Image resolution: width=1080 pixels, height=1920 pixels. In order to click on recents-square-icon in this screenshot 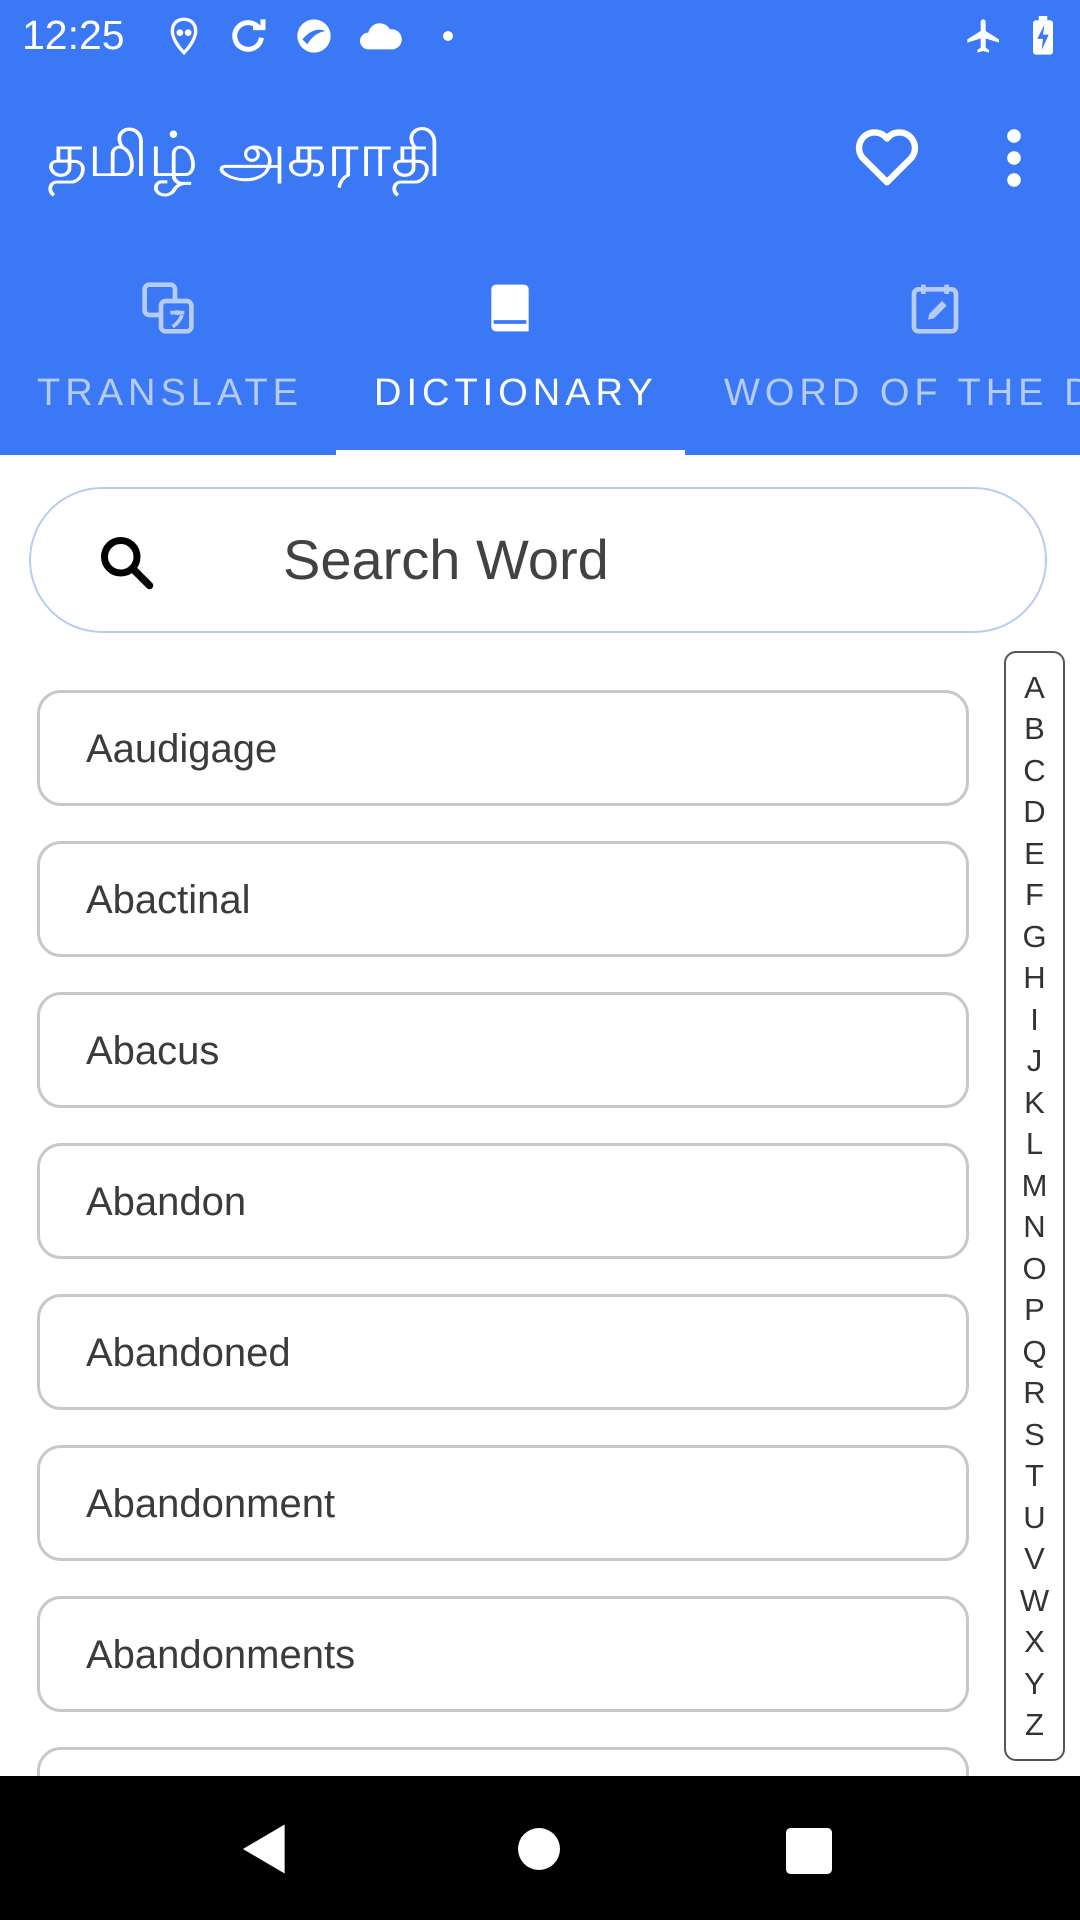, I will do `click(809, 1851)`.